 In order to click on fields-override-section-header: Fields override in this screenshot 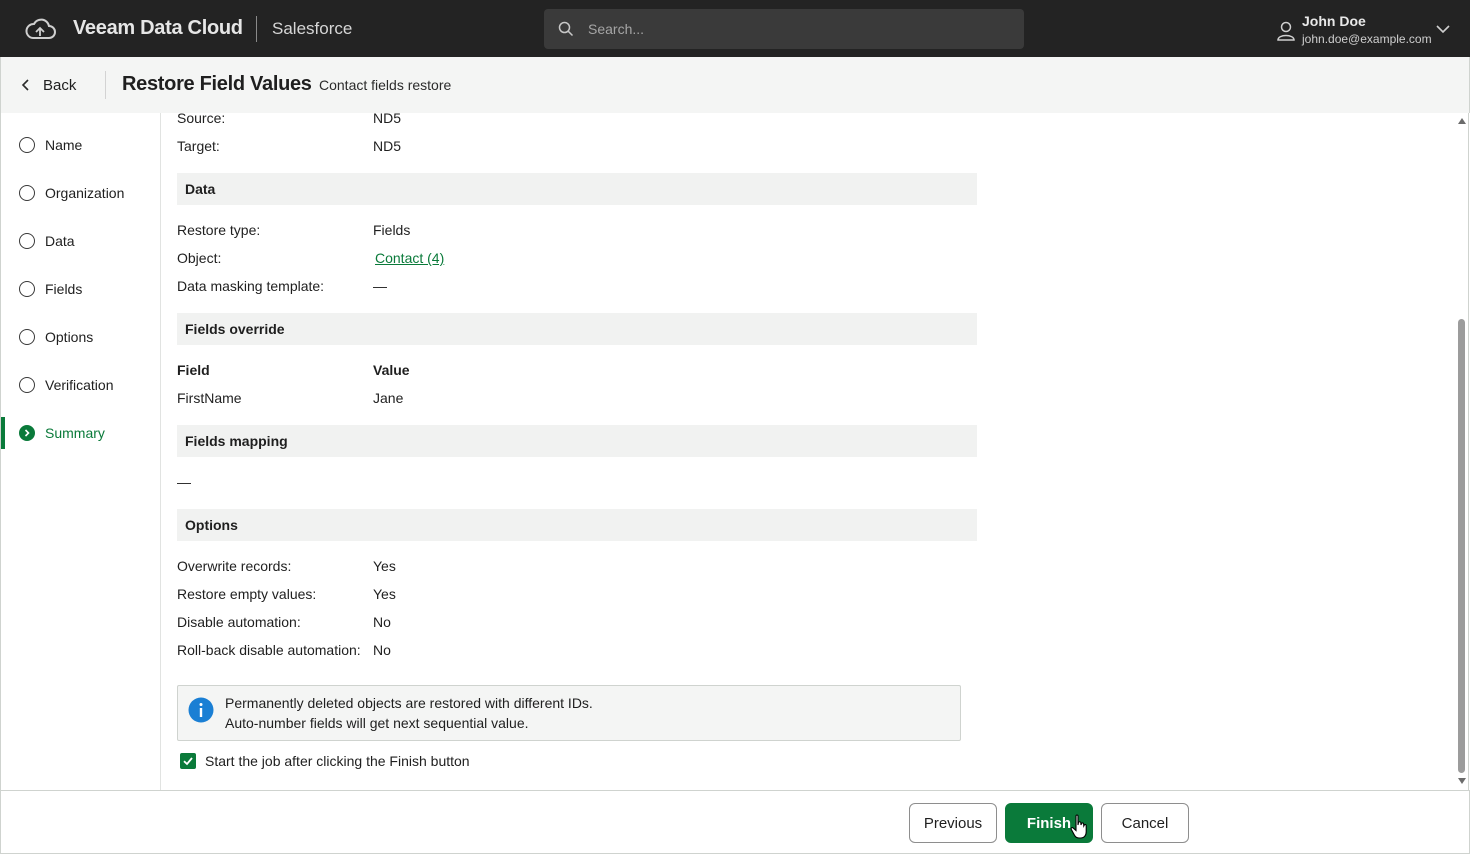, I will do `click(577, 329)`.